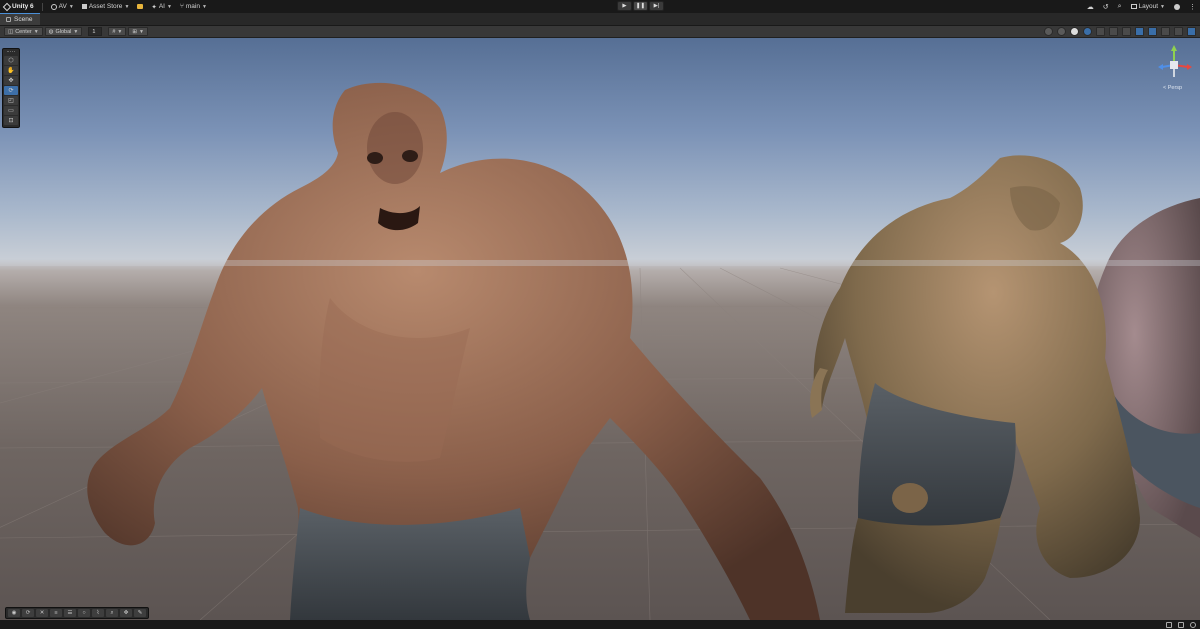  I want to click on lighting-toggle-icon, so click(1126, 31).